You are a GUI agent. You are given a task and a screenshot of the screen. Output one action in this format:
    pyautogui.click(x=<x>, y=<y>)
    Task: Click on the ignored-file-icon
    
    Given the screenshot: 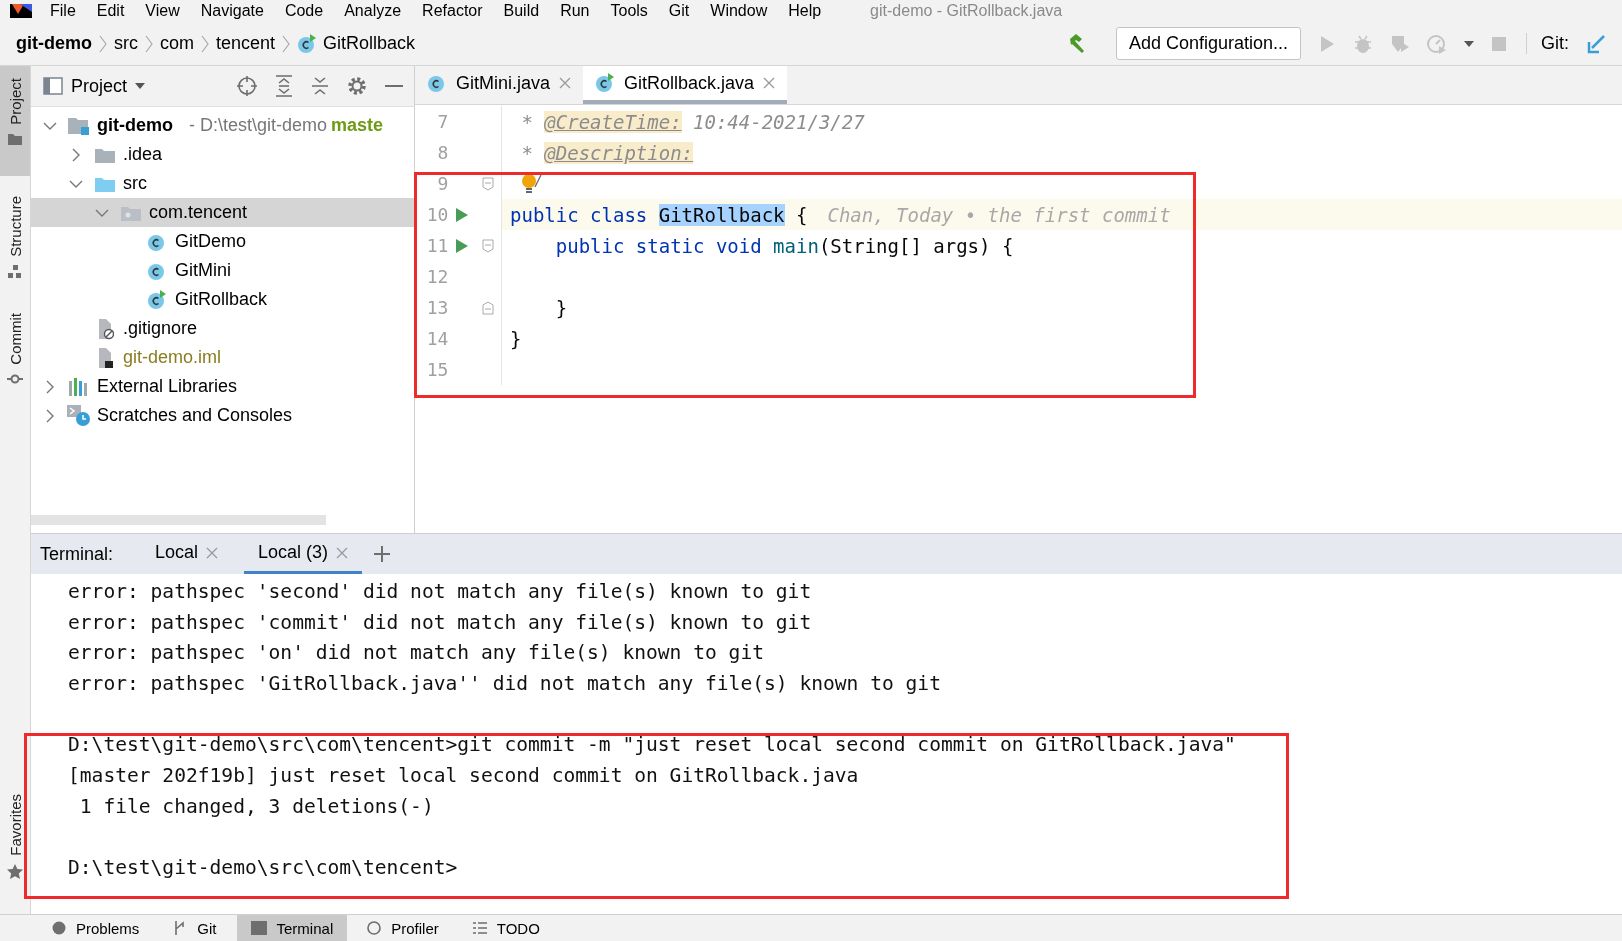 What is the action you would take?
    pyautogui.click(x=105, y=328)
    